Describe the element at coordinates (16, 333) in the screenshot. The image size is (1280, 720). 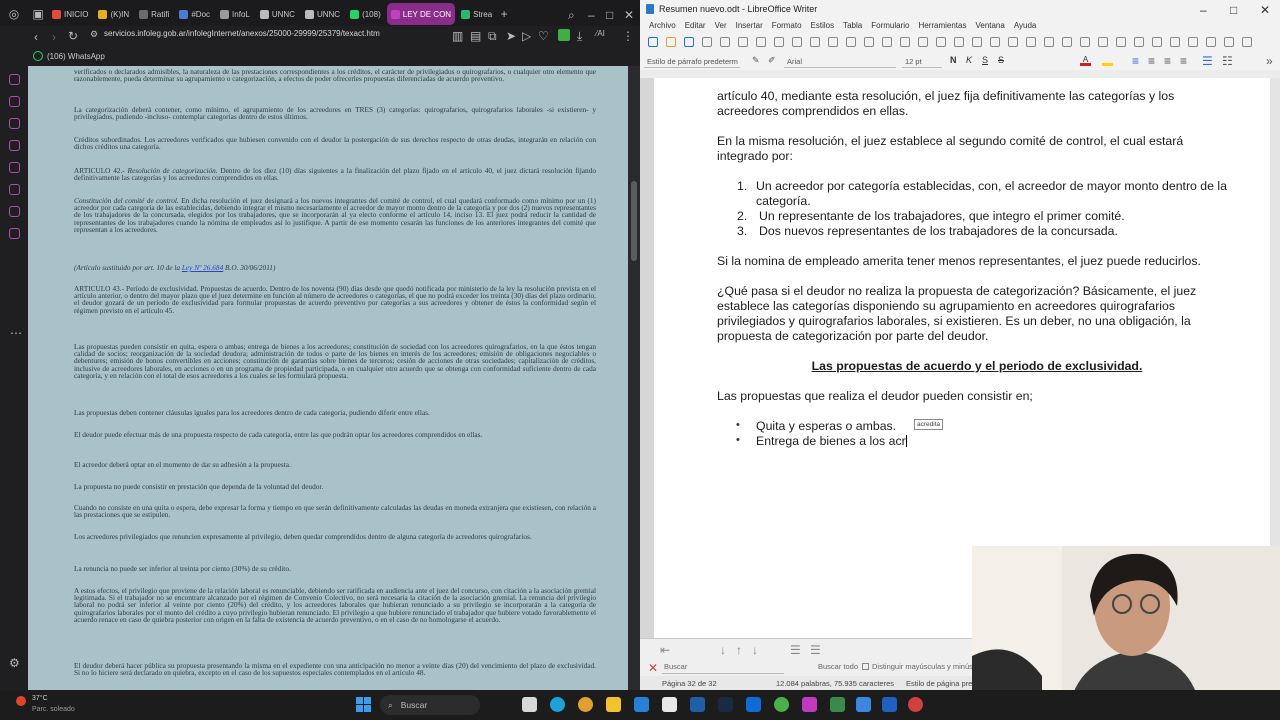
I see `sidebar-more-icon: ⋯` at that location.